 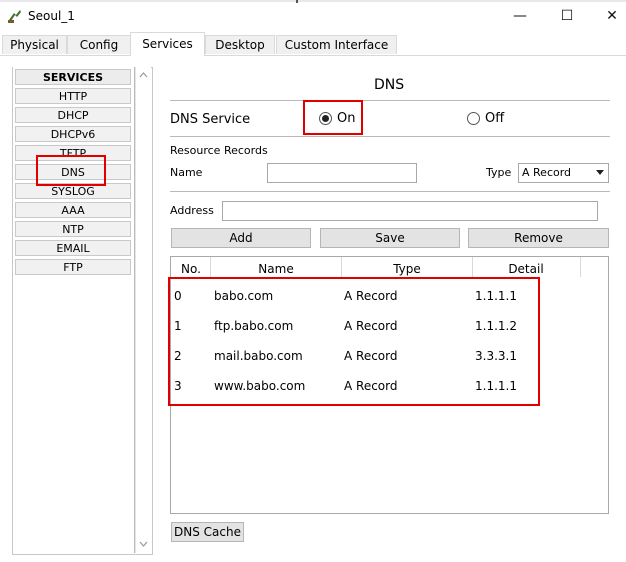 I want to click on name-input, so click(x=342, y=173).